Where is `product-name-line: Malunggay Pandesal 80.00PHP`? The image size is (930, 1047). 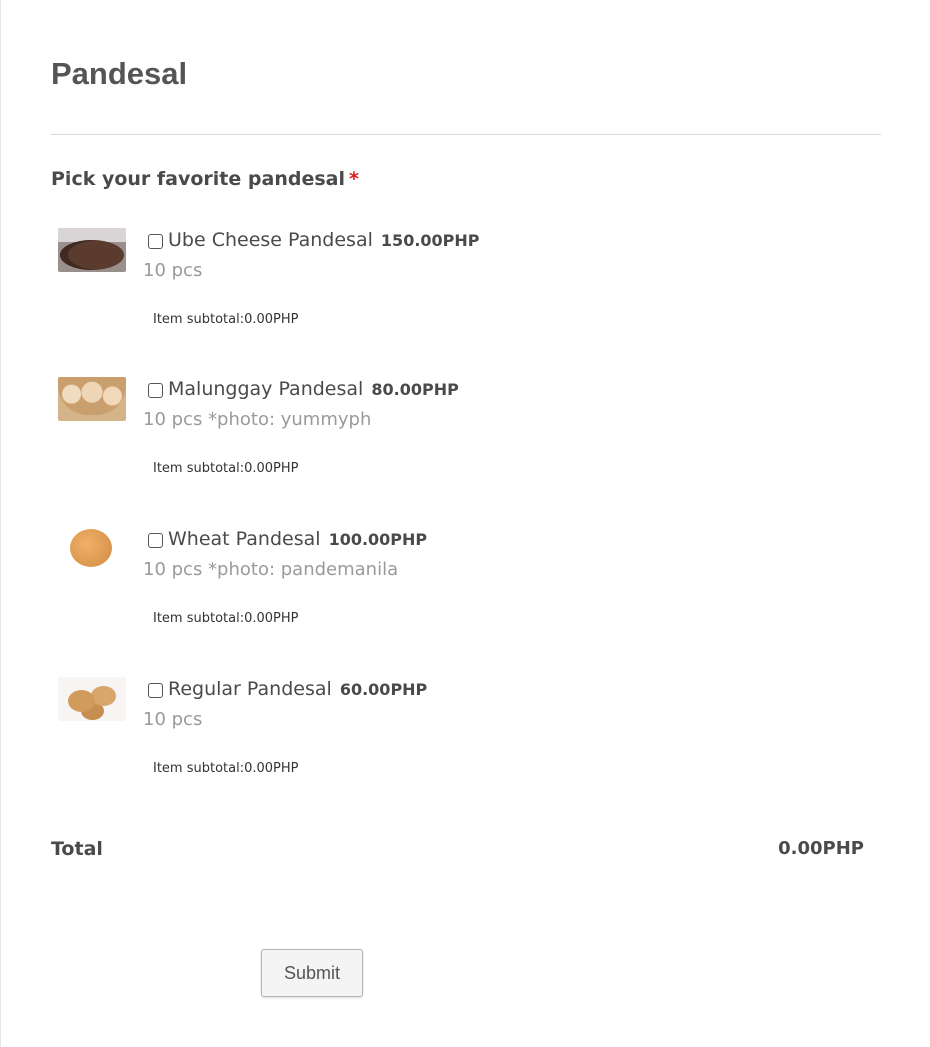 product-name-line: Malunggay Pandesal 80.00PHP is located at coordinates (313, 389).